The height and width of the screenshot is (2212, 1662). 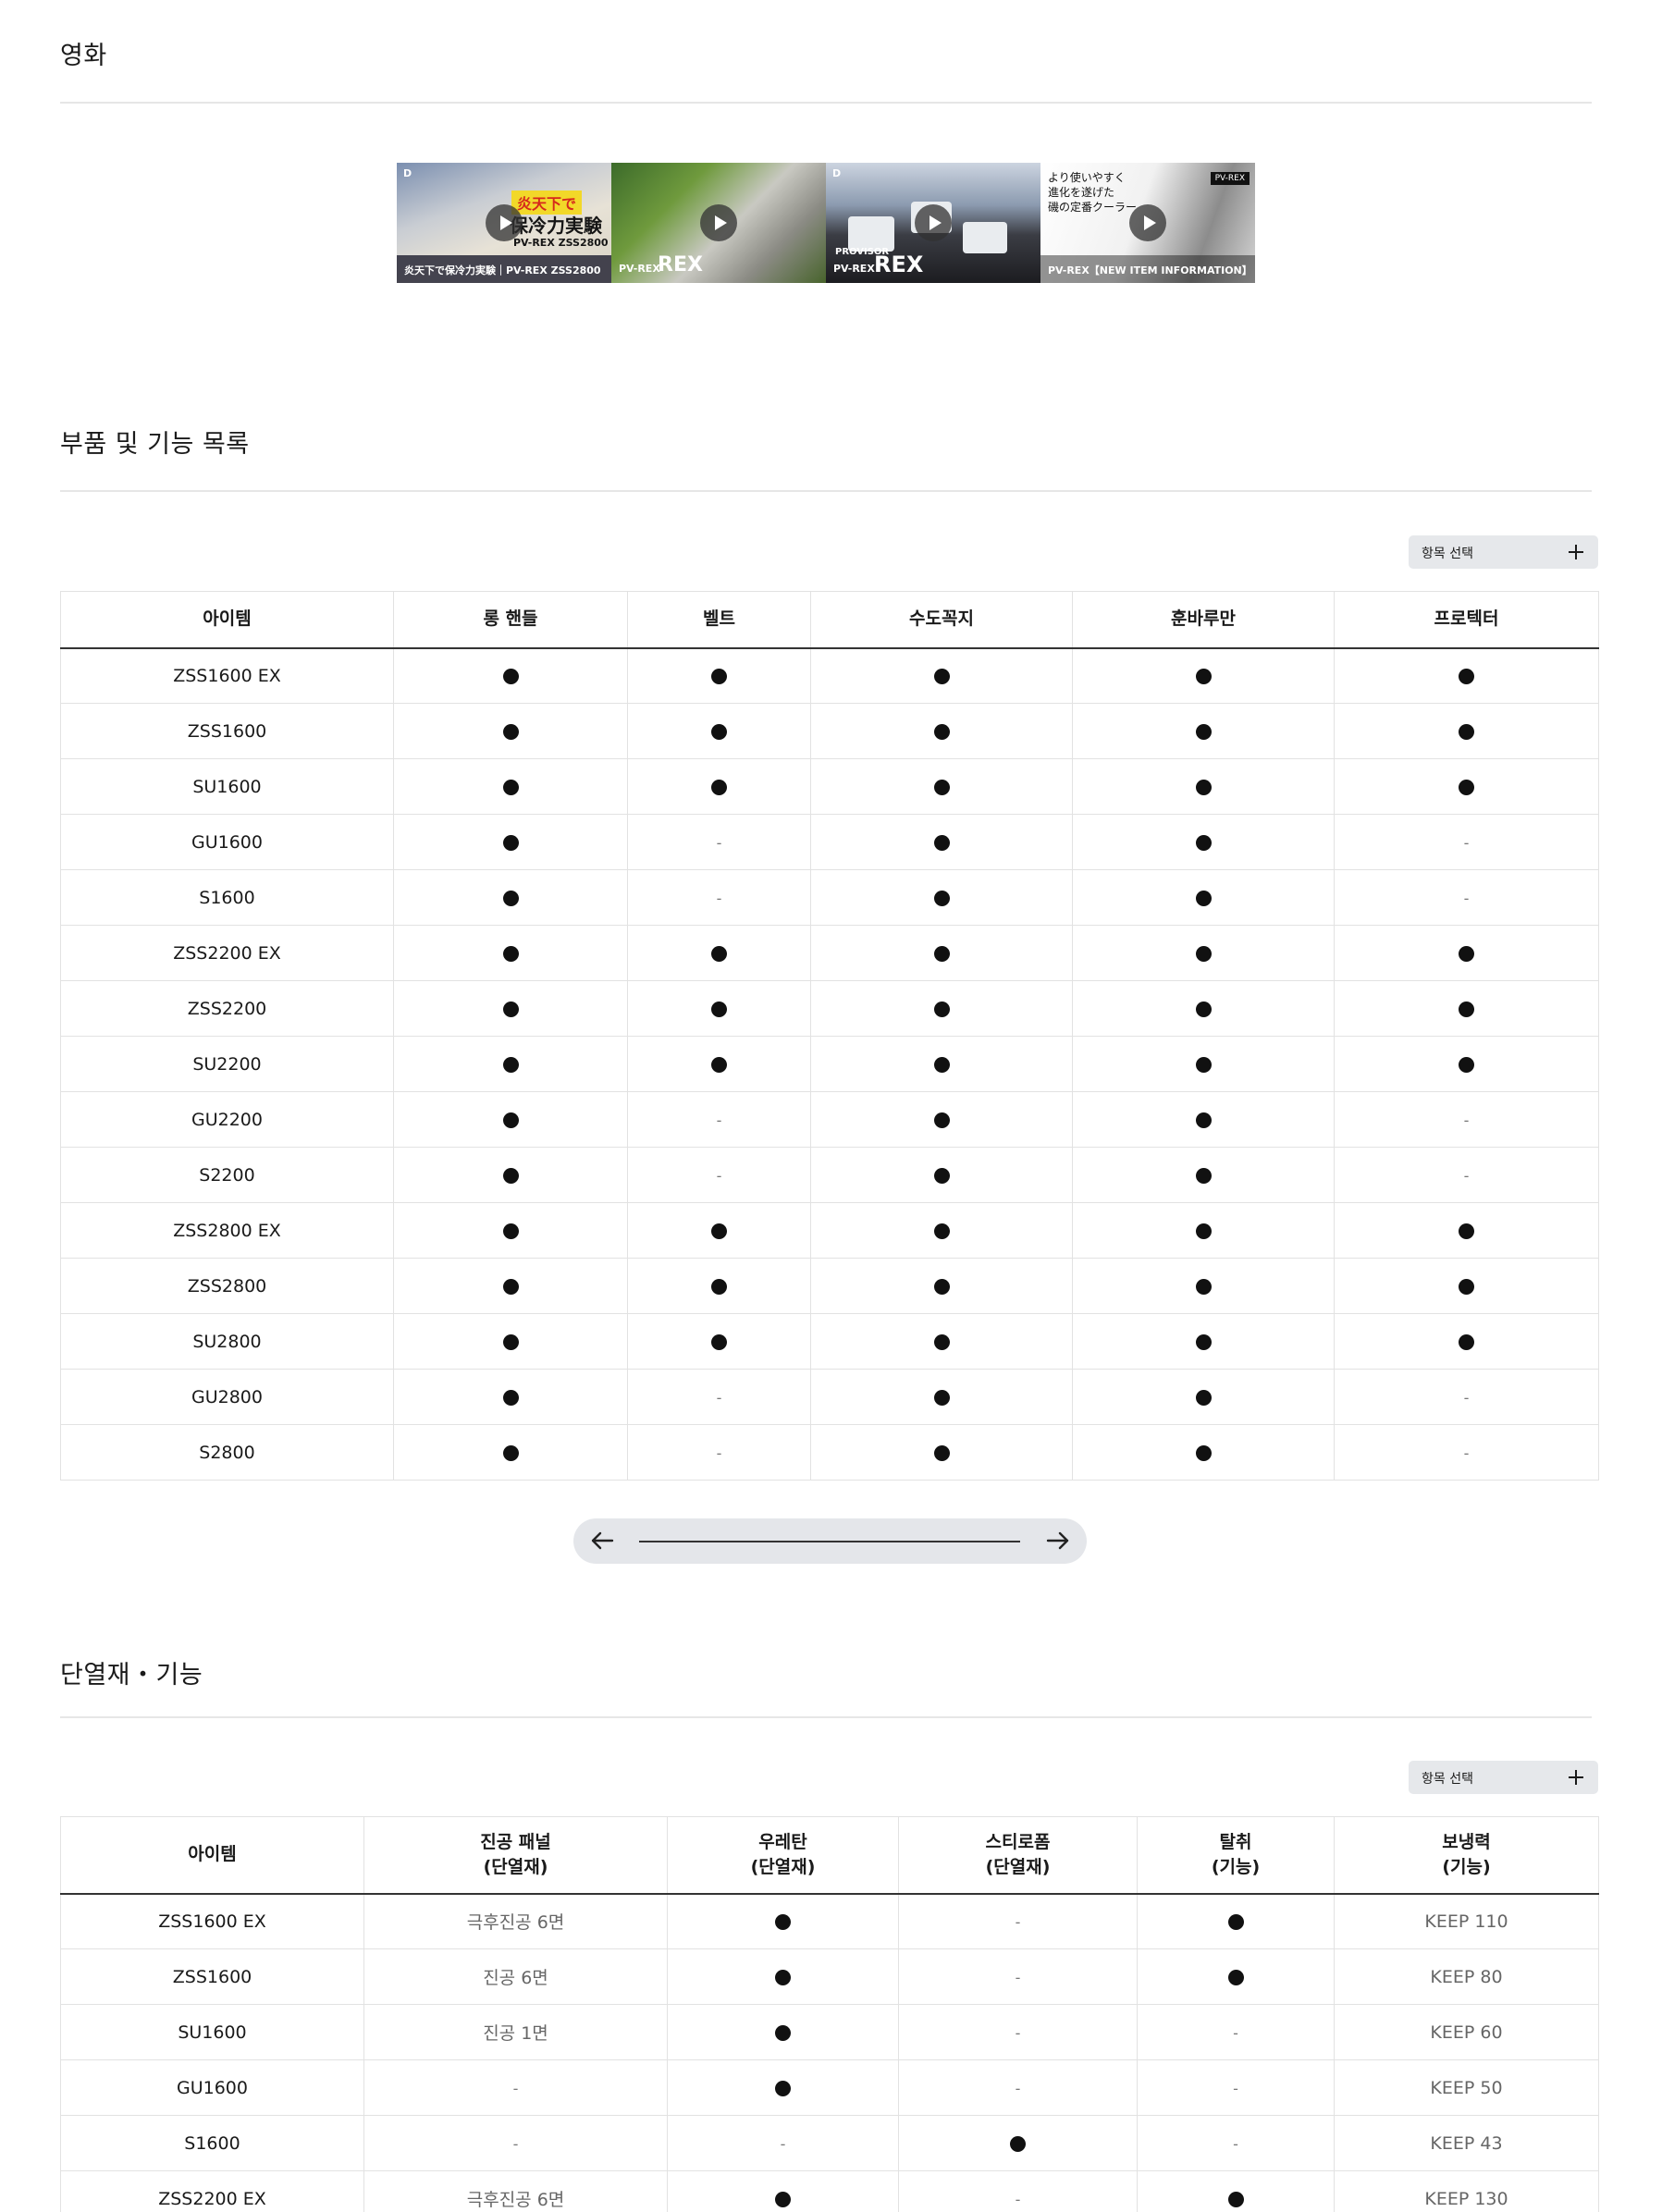 What do you see at coordinates (1466, 1856) in the screenshot?
I see `column-header: 보냉력 (기능)` at bounding box center [1466, 1856].